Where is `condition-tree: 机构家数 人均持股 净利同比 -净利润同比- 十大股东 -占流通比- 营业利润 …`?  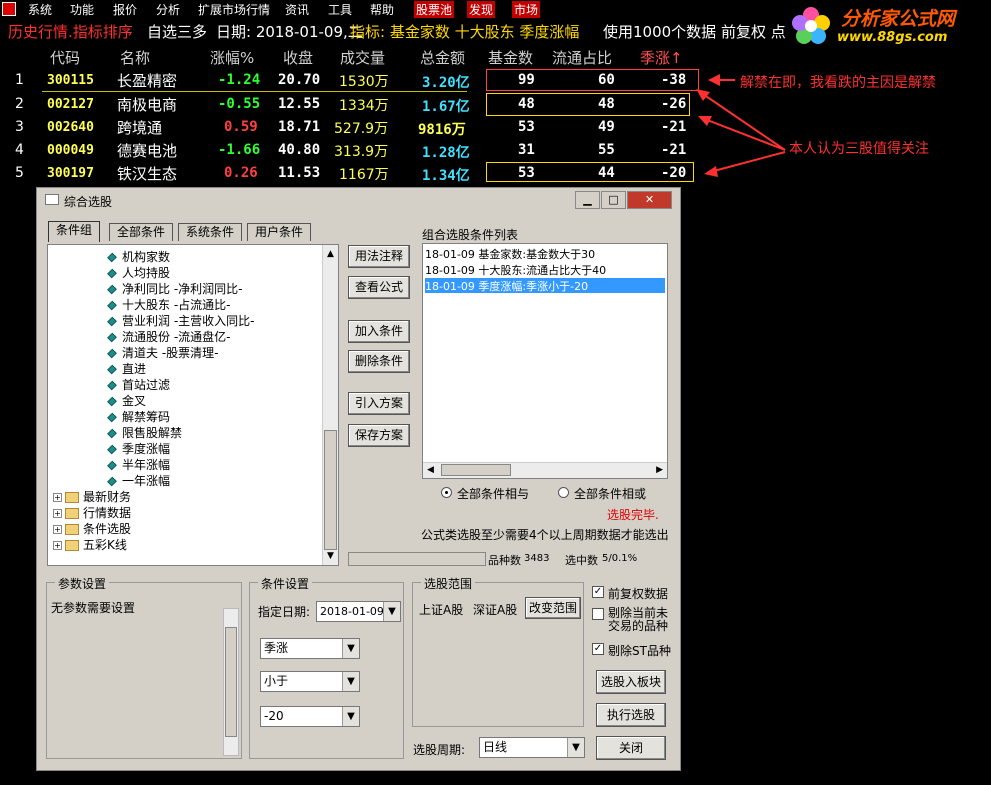 condition-tree: 机构家数 人均持股 净利同比 -净利润同比- 十大股东 -占流通比- 营业利润 … is located at coordinates (193, 405).